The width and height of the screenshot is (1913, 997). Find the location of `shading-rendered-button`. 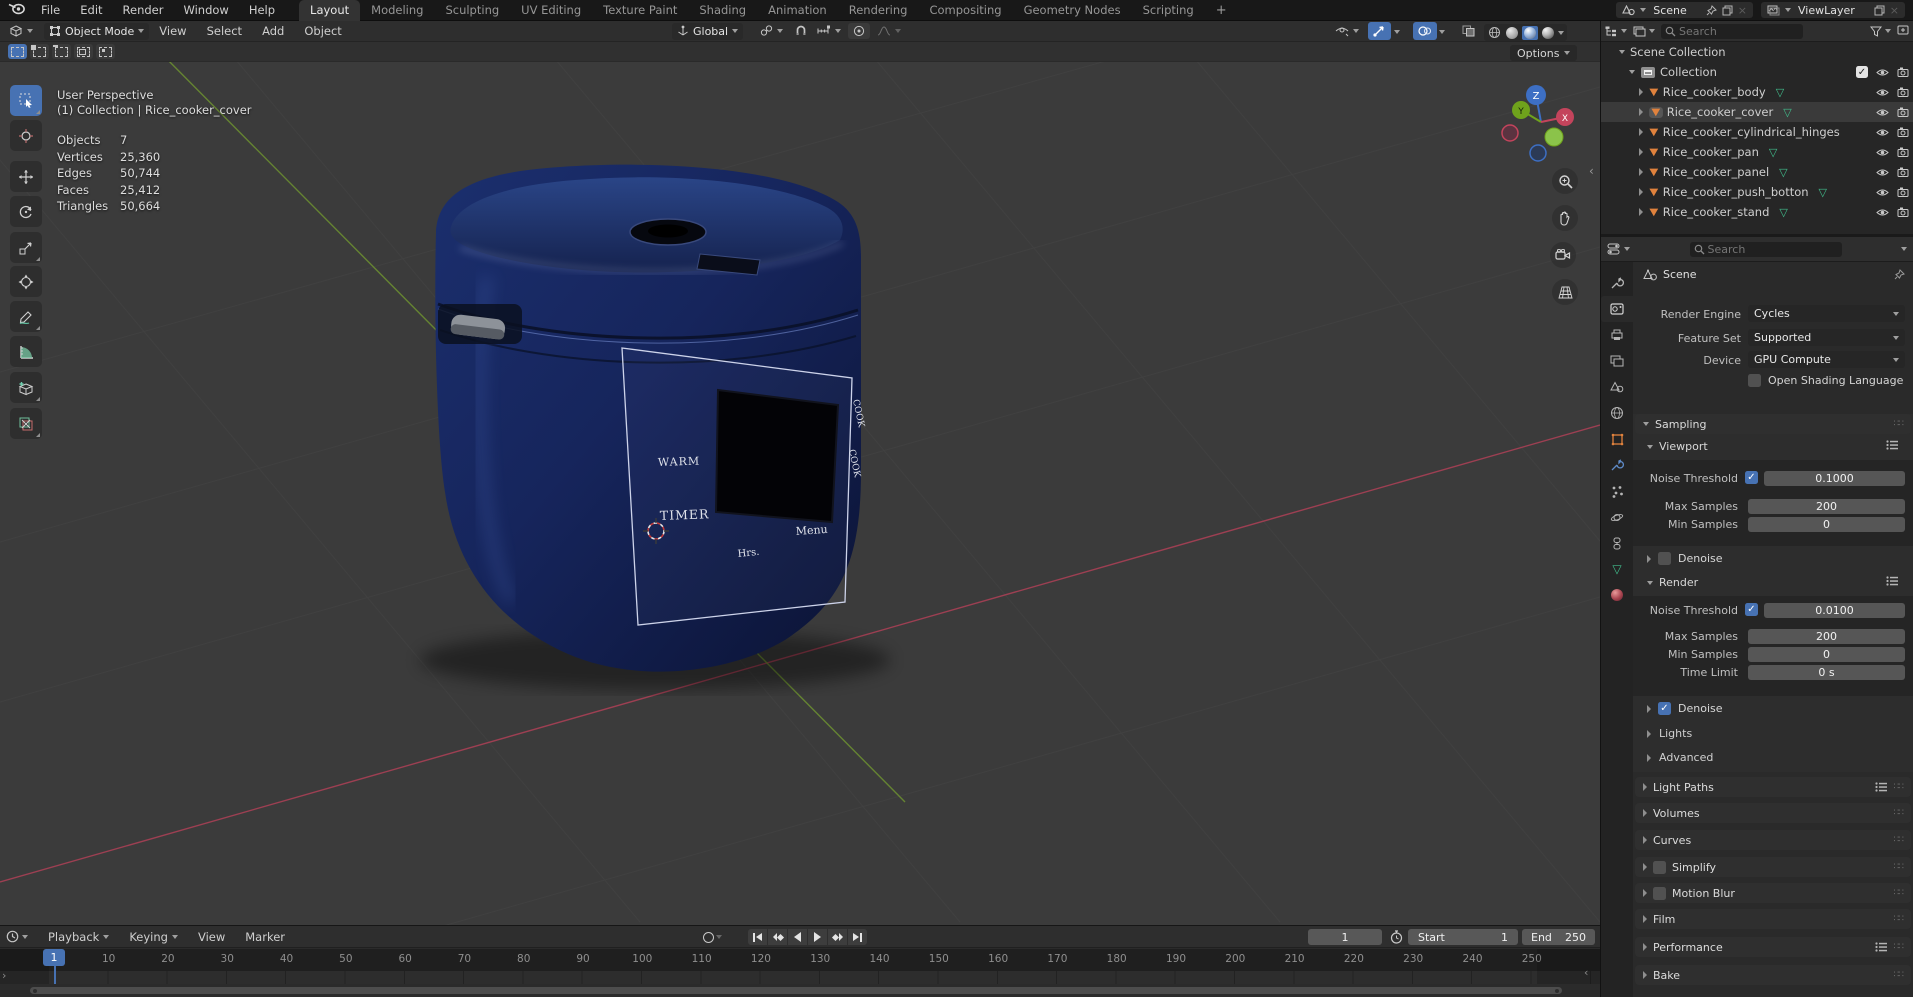

shading-rendered-button is located at coordinates (1548, 33).